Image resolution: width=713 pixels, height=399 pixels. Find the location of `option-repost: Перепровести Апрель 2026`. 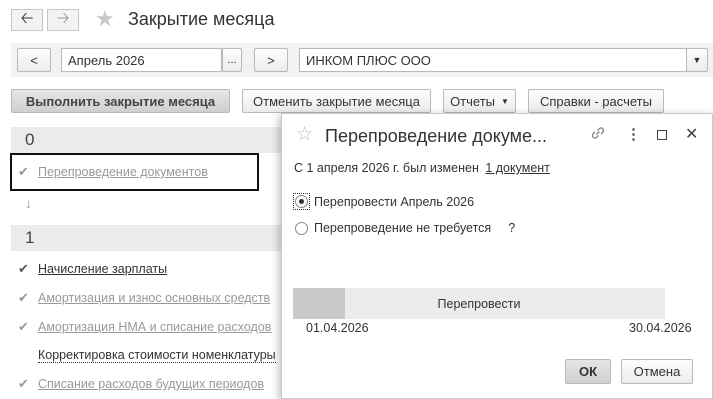

option-repost: Перепровести Апрель 2026 is located at coordinates (383, 201).